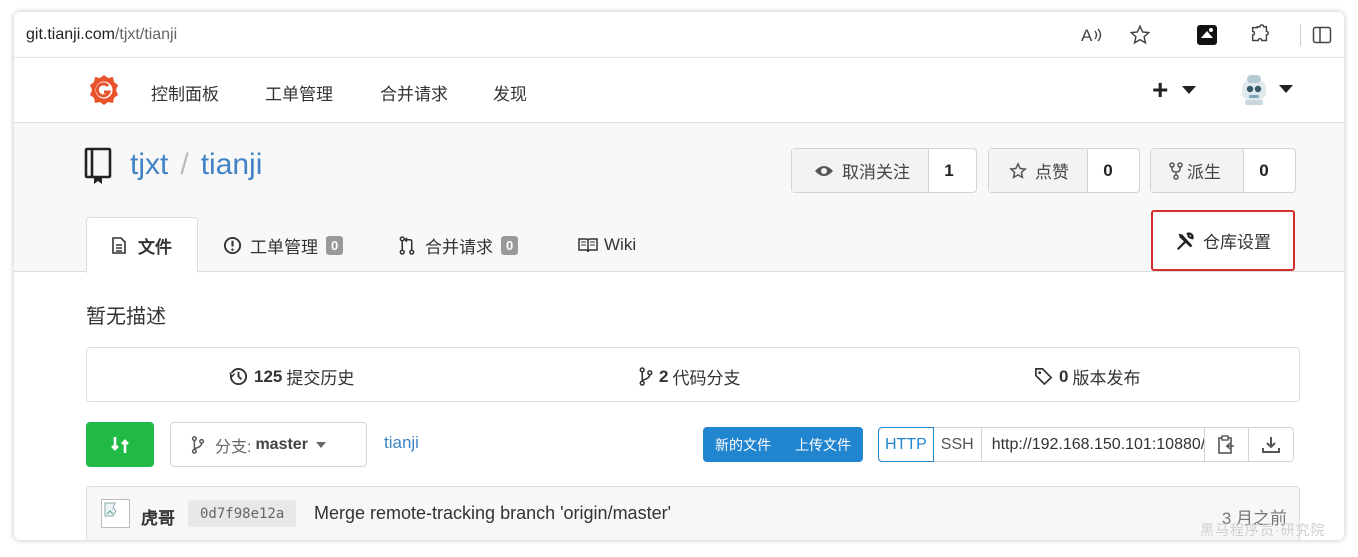 The height and width of the screenshot is (557, 1358). Describe the element at coordinates (1176, 170) in the screenshot. I see `fork-icon` at that location.